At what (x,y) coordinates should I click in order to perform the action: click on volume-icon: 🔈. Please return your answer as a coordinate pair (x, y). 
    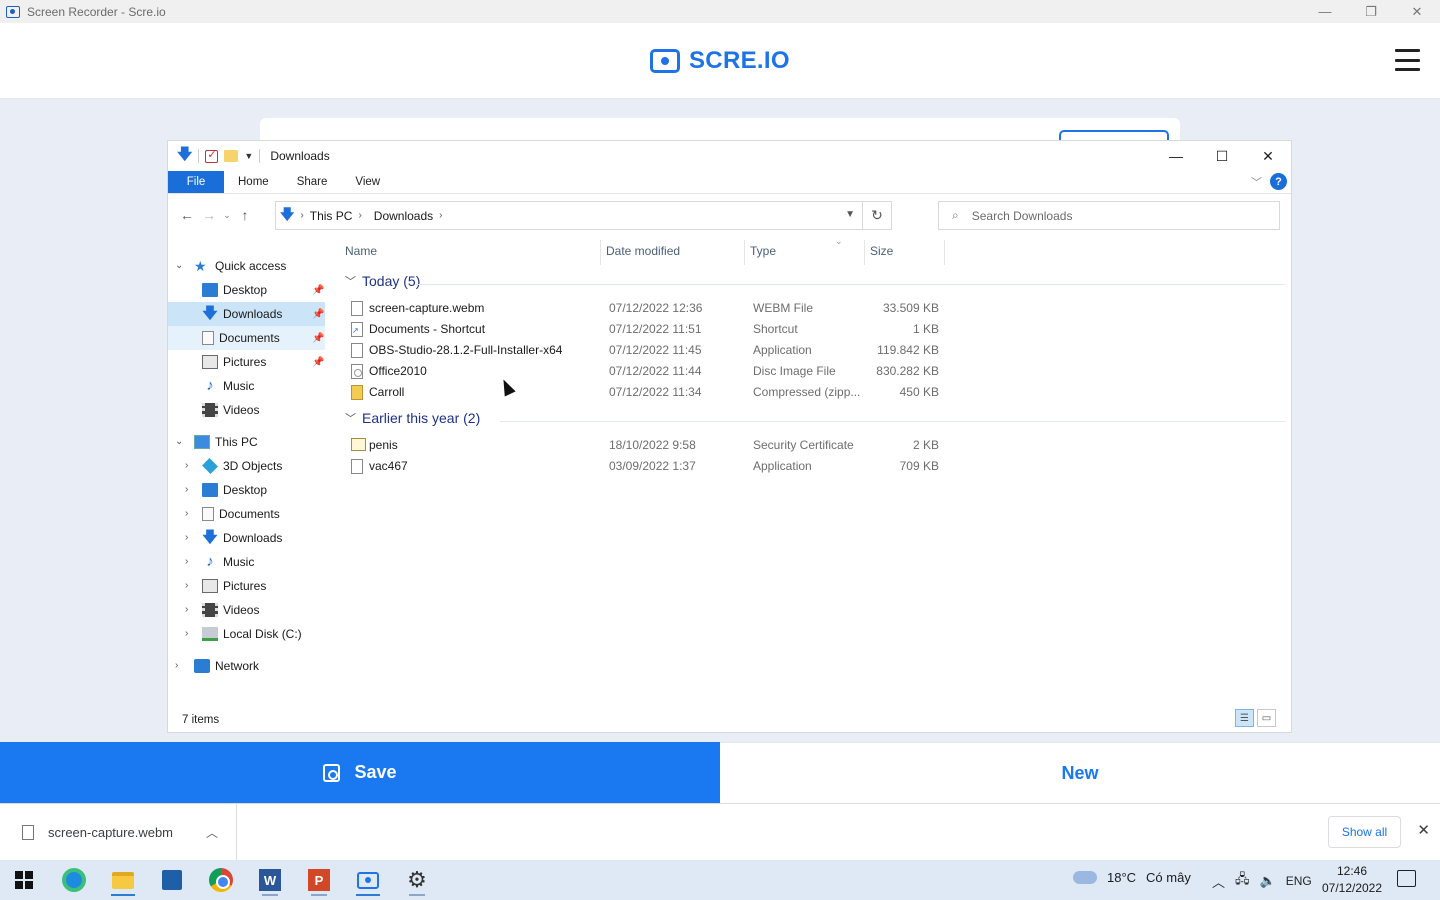
    Looking at the image, I should click on (1268, 881).